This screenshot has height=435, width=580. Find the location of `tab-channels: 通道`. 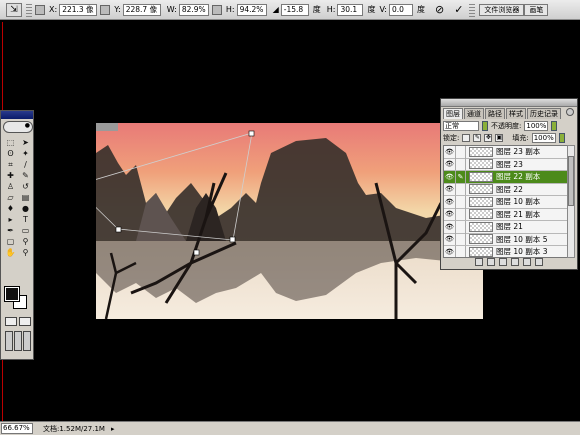

tab-channels: 通道 is located at coordinates (474, 113).